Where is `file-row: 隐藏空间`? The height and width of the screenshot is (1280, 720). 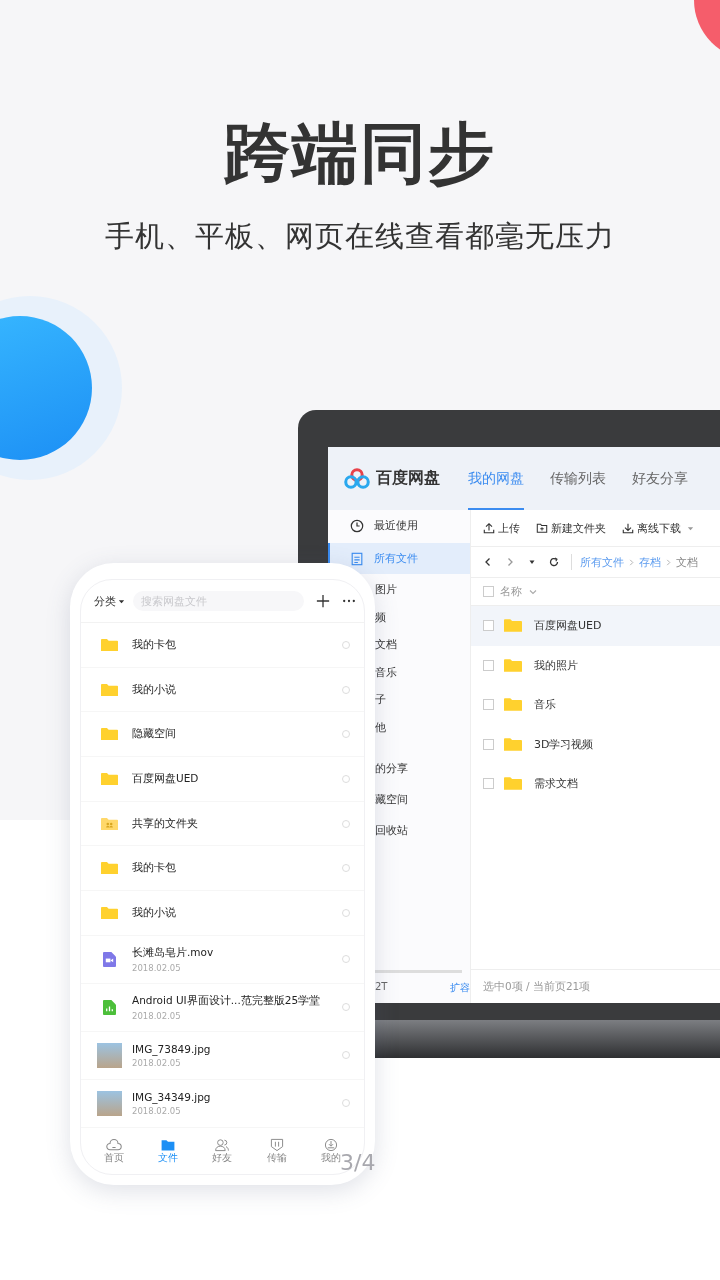 file-row: 隐藏空间 is located at coordinates (222, 735).